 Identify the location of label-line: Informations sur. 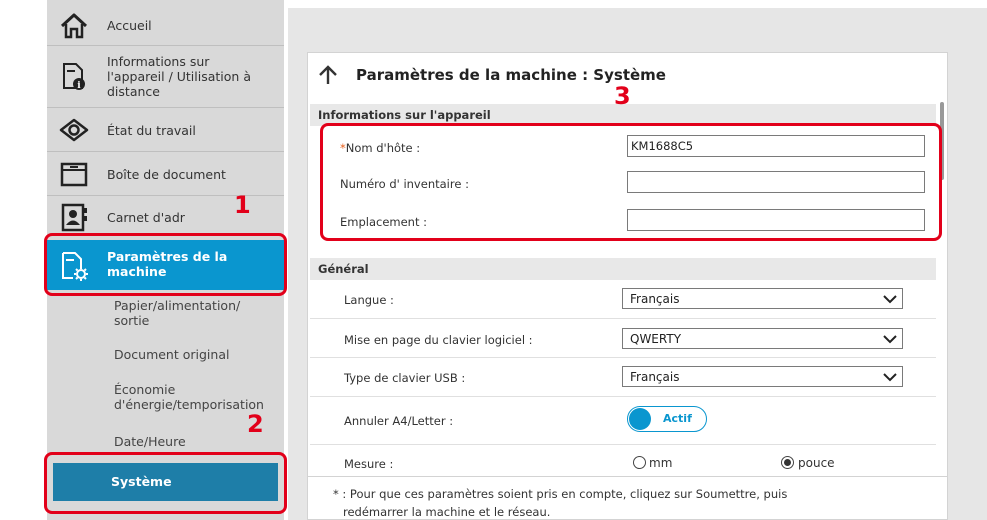
(158, 61).